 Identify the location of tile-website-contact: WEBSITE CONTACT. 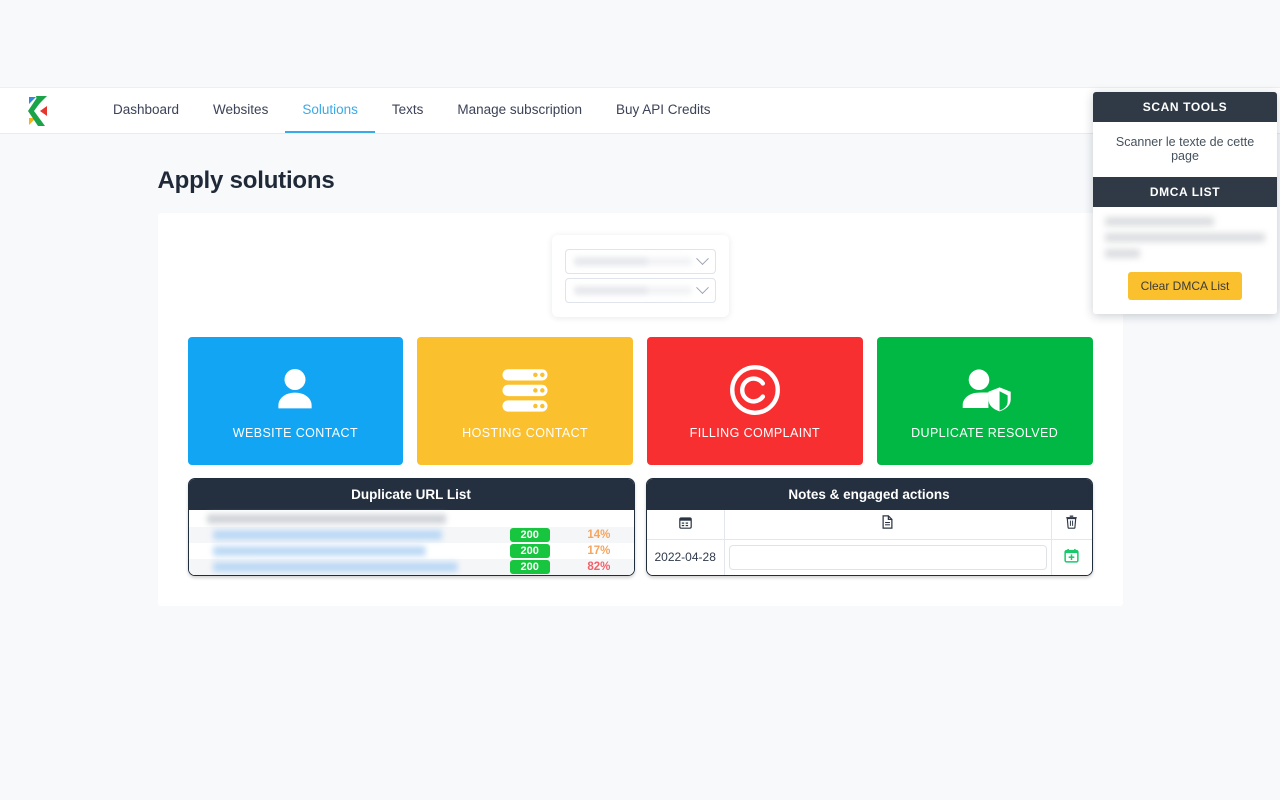
(295, 401).